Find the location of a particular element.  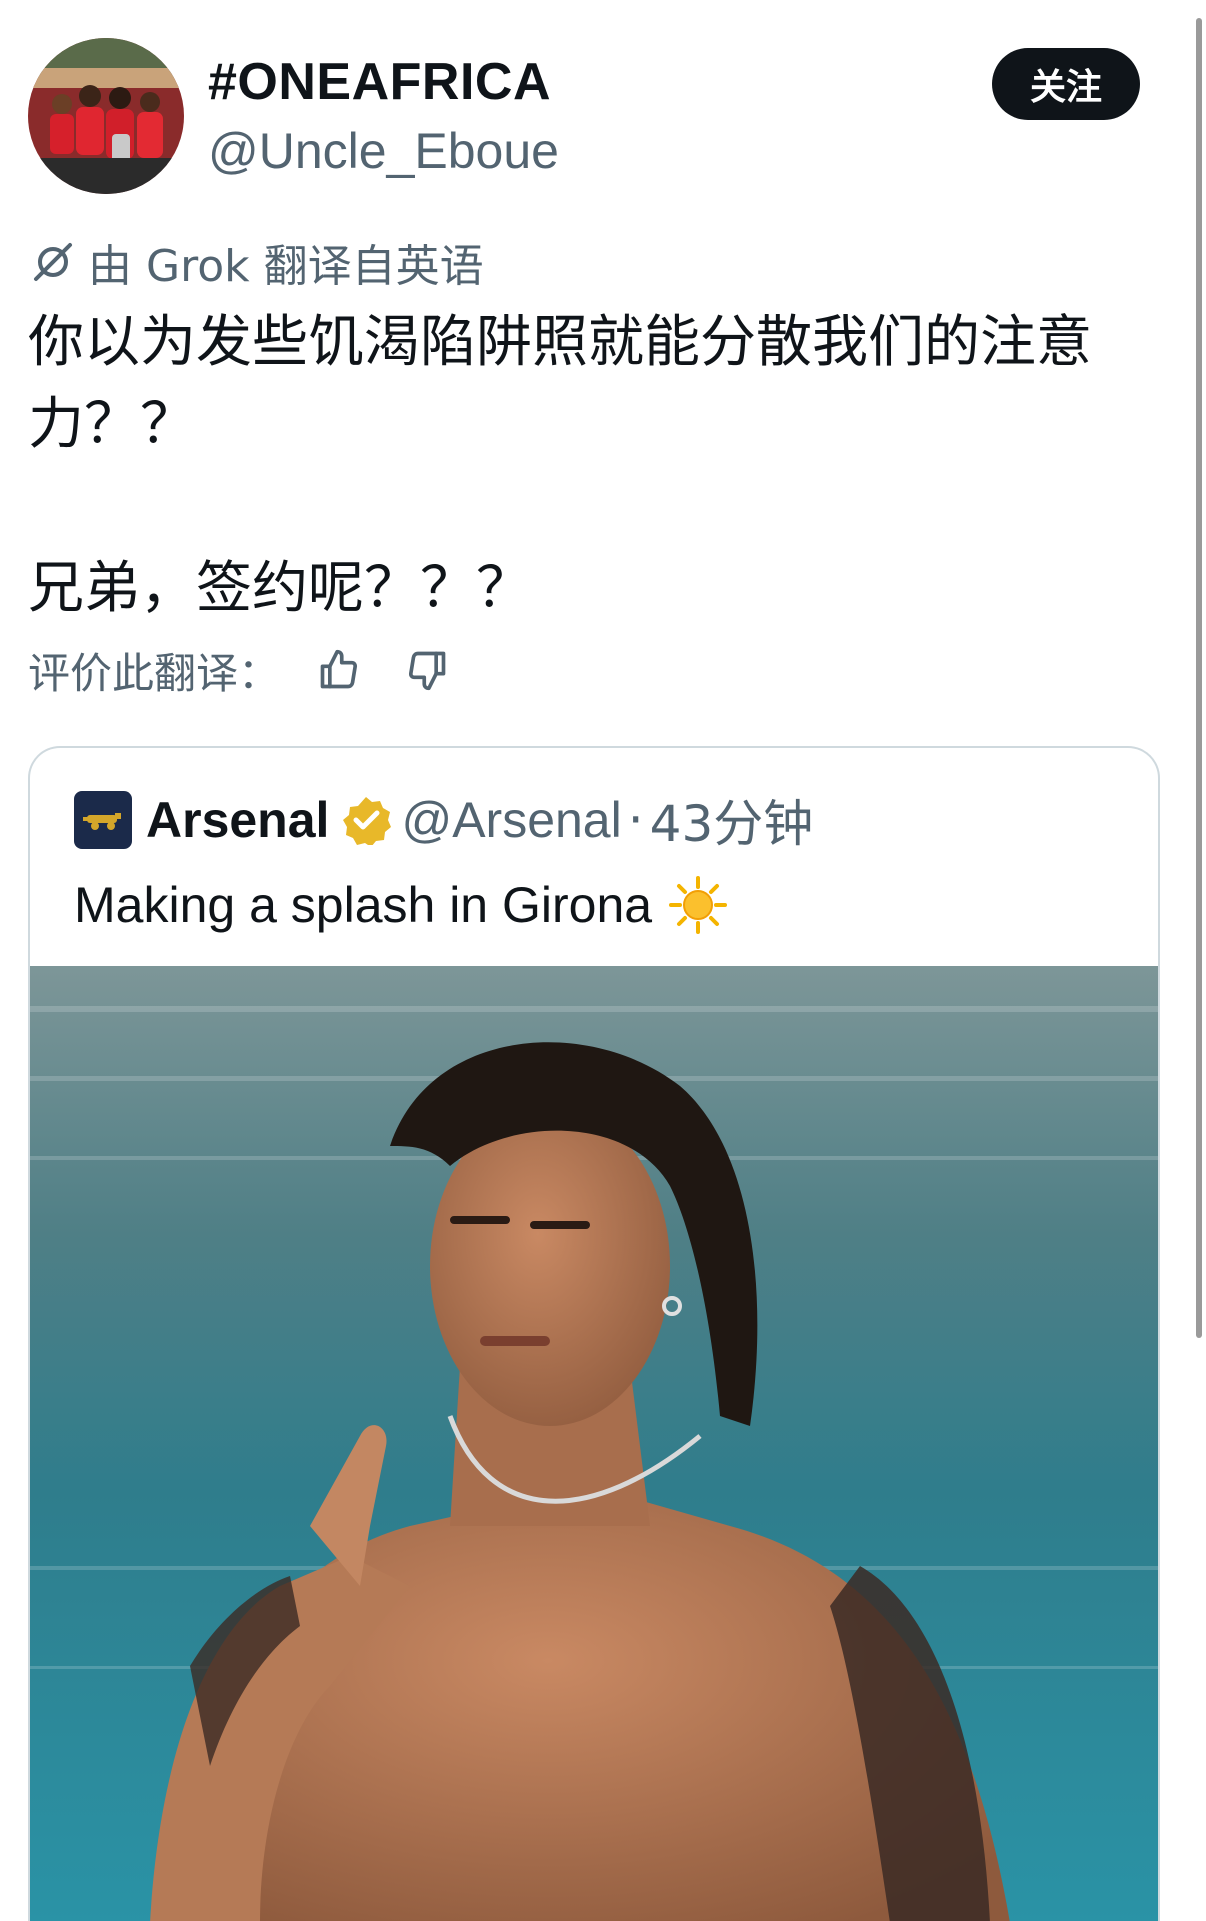

tweet-text-line: 兄弟，签约呢？？？ is located at coordinates (280, 588).